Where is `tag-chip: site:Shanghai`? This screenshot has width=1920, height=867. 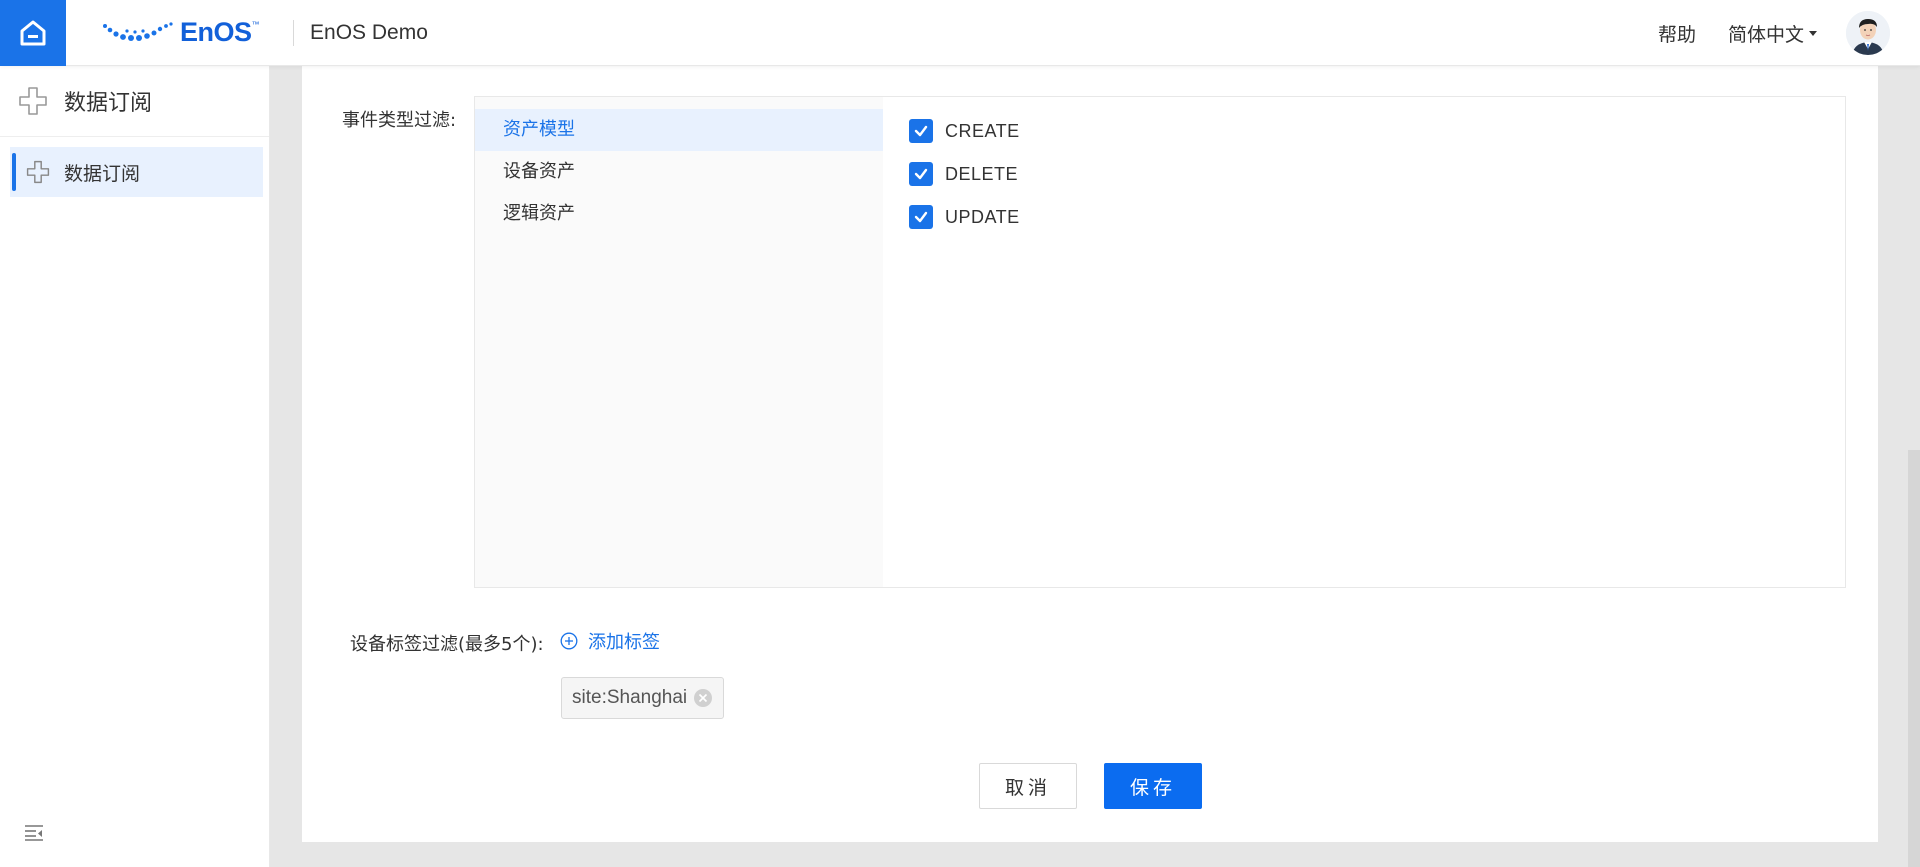
tag-chip: site:Shanghai is located at coordinates (643, 698).